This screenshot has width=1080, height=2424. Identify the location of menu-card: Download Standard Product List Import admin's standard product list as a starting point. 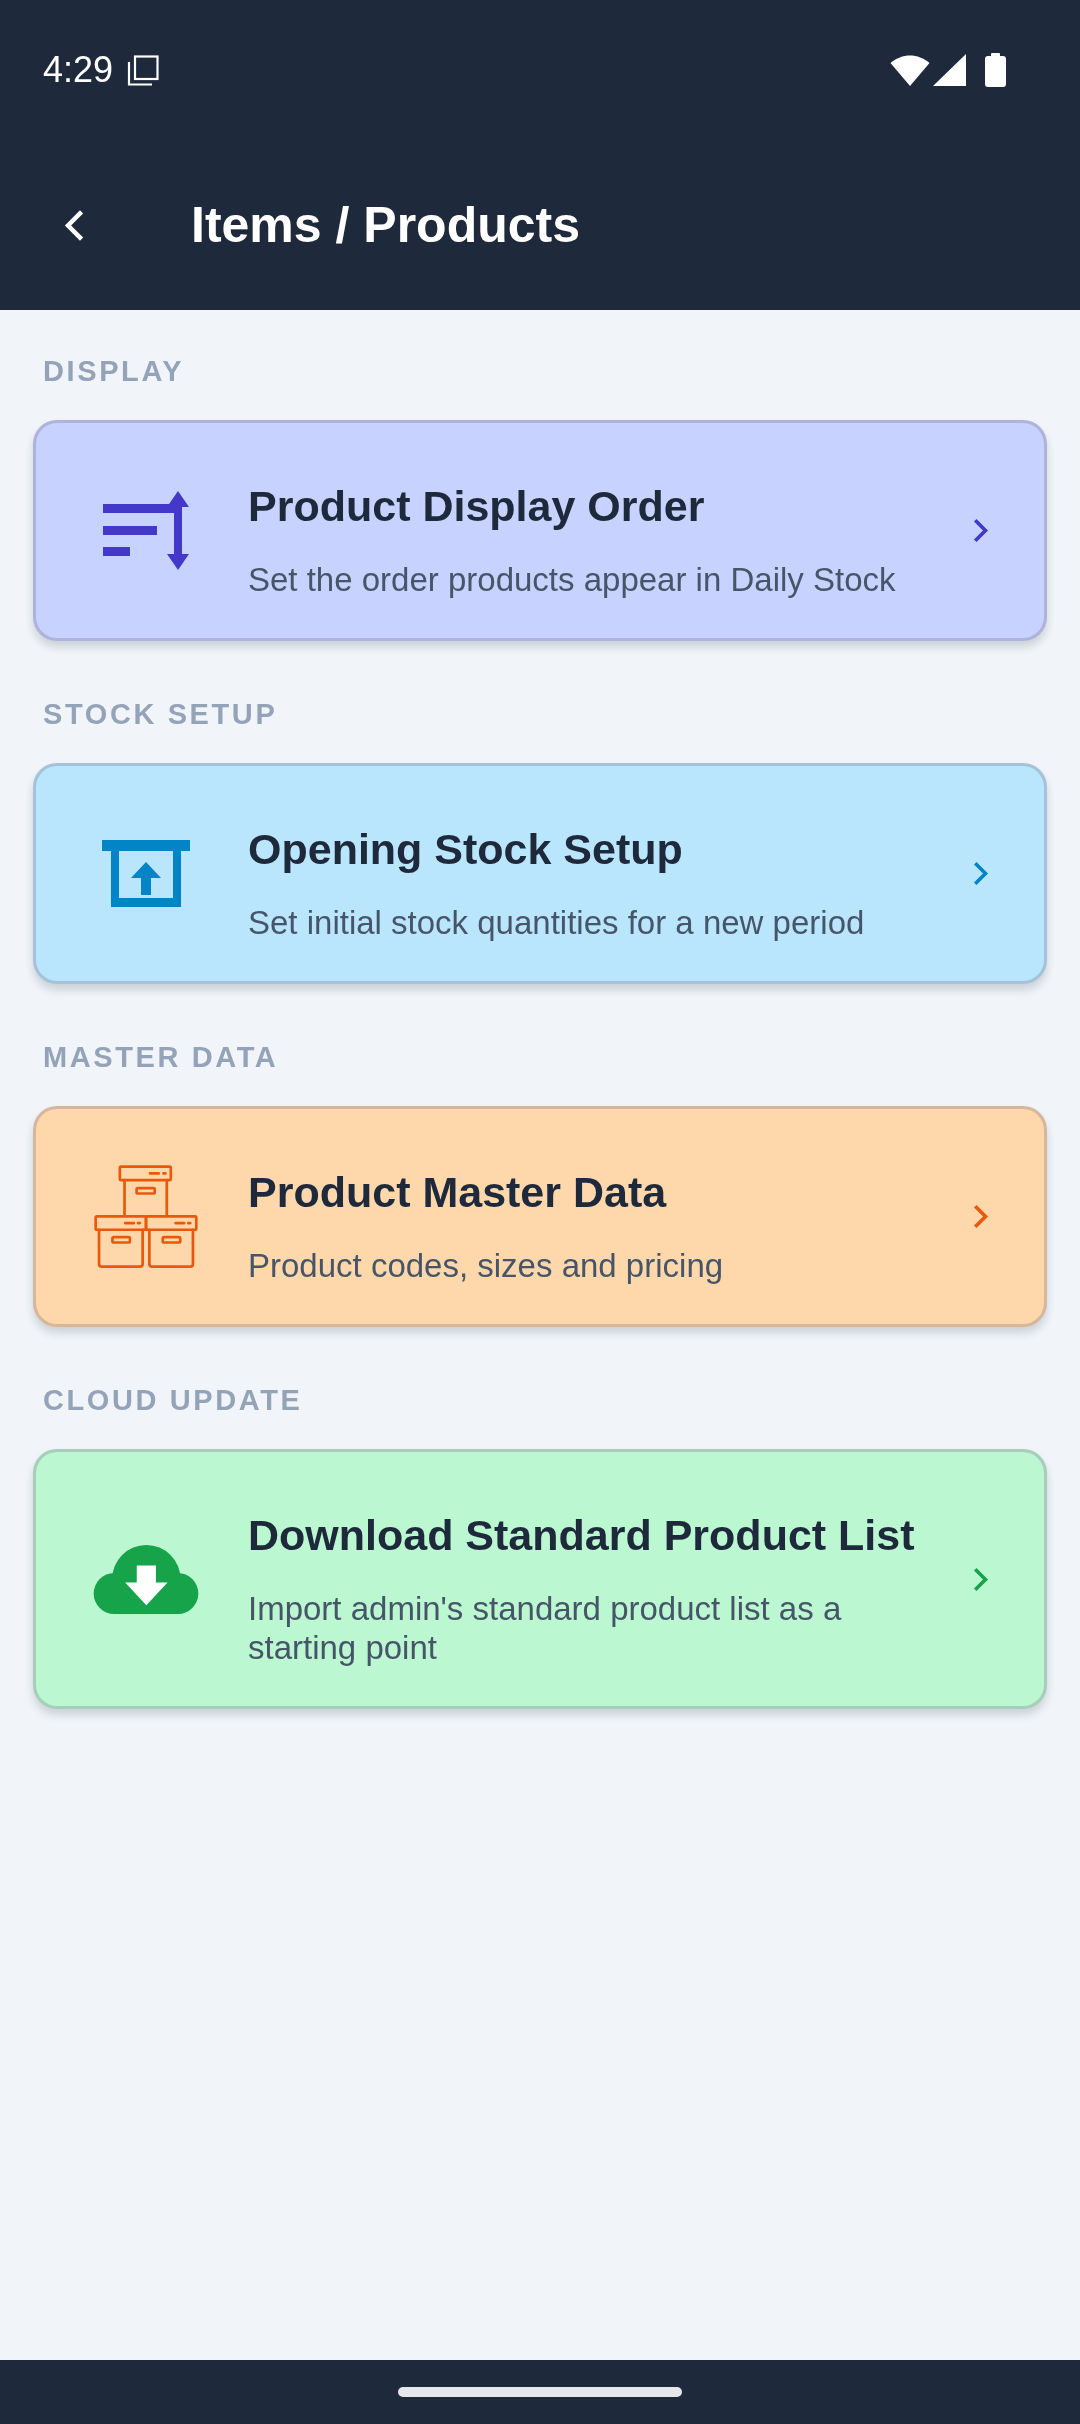
(540, 1579).